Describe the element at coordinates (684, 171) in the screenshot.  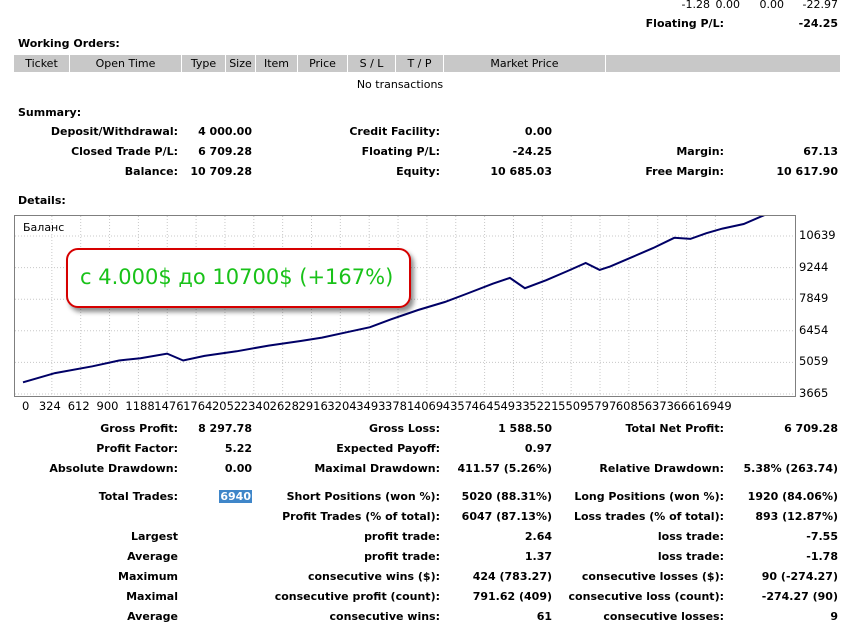
I see `free-margin-label: Free Margin:` at that location.